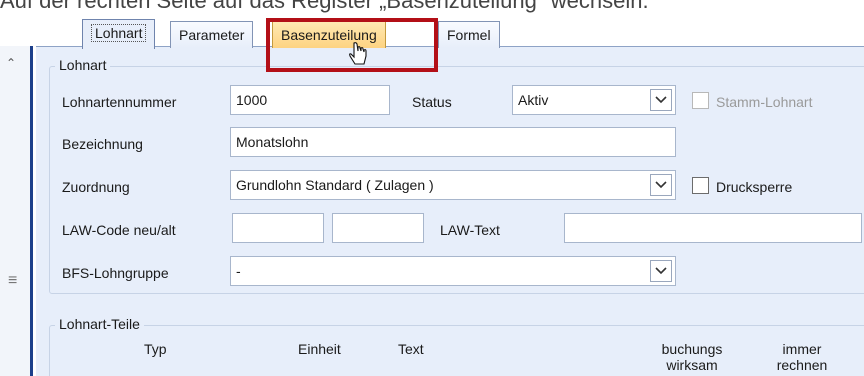 The width and height of the screenshot is (864, 376). Describe the element at coordinates (359, 56) in the screenshot. I see `hand-pointer-icon` at that location.